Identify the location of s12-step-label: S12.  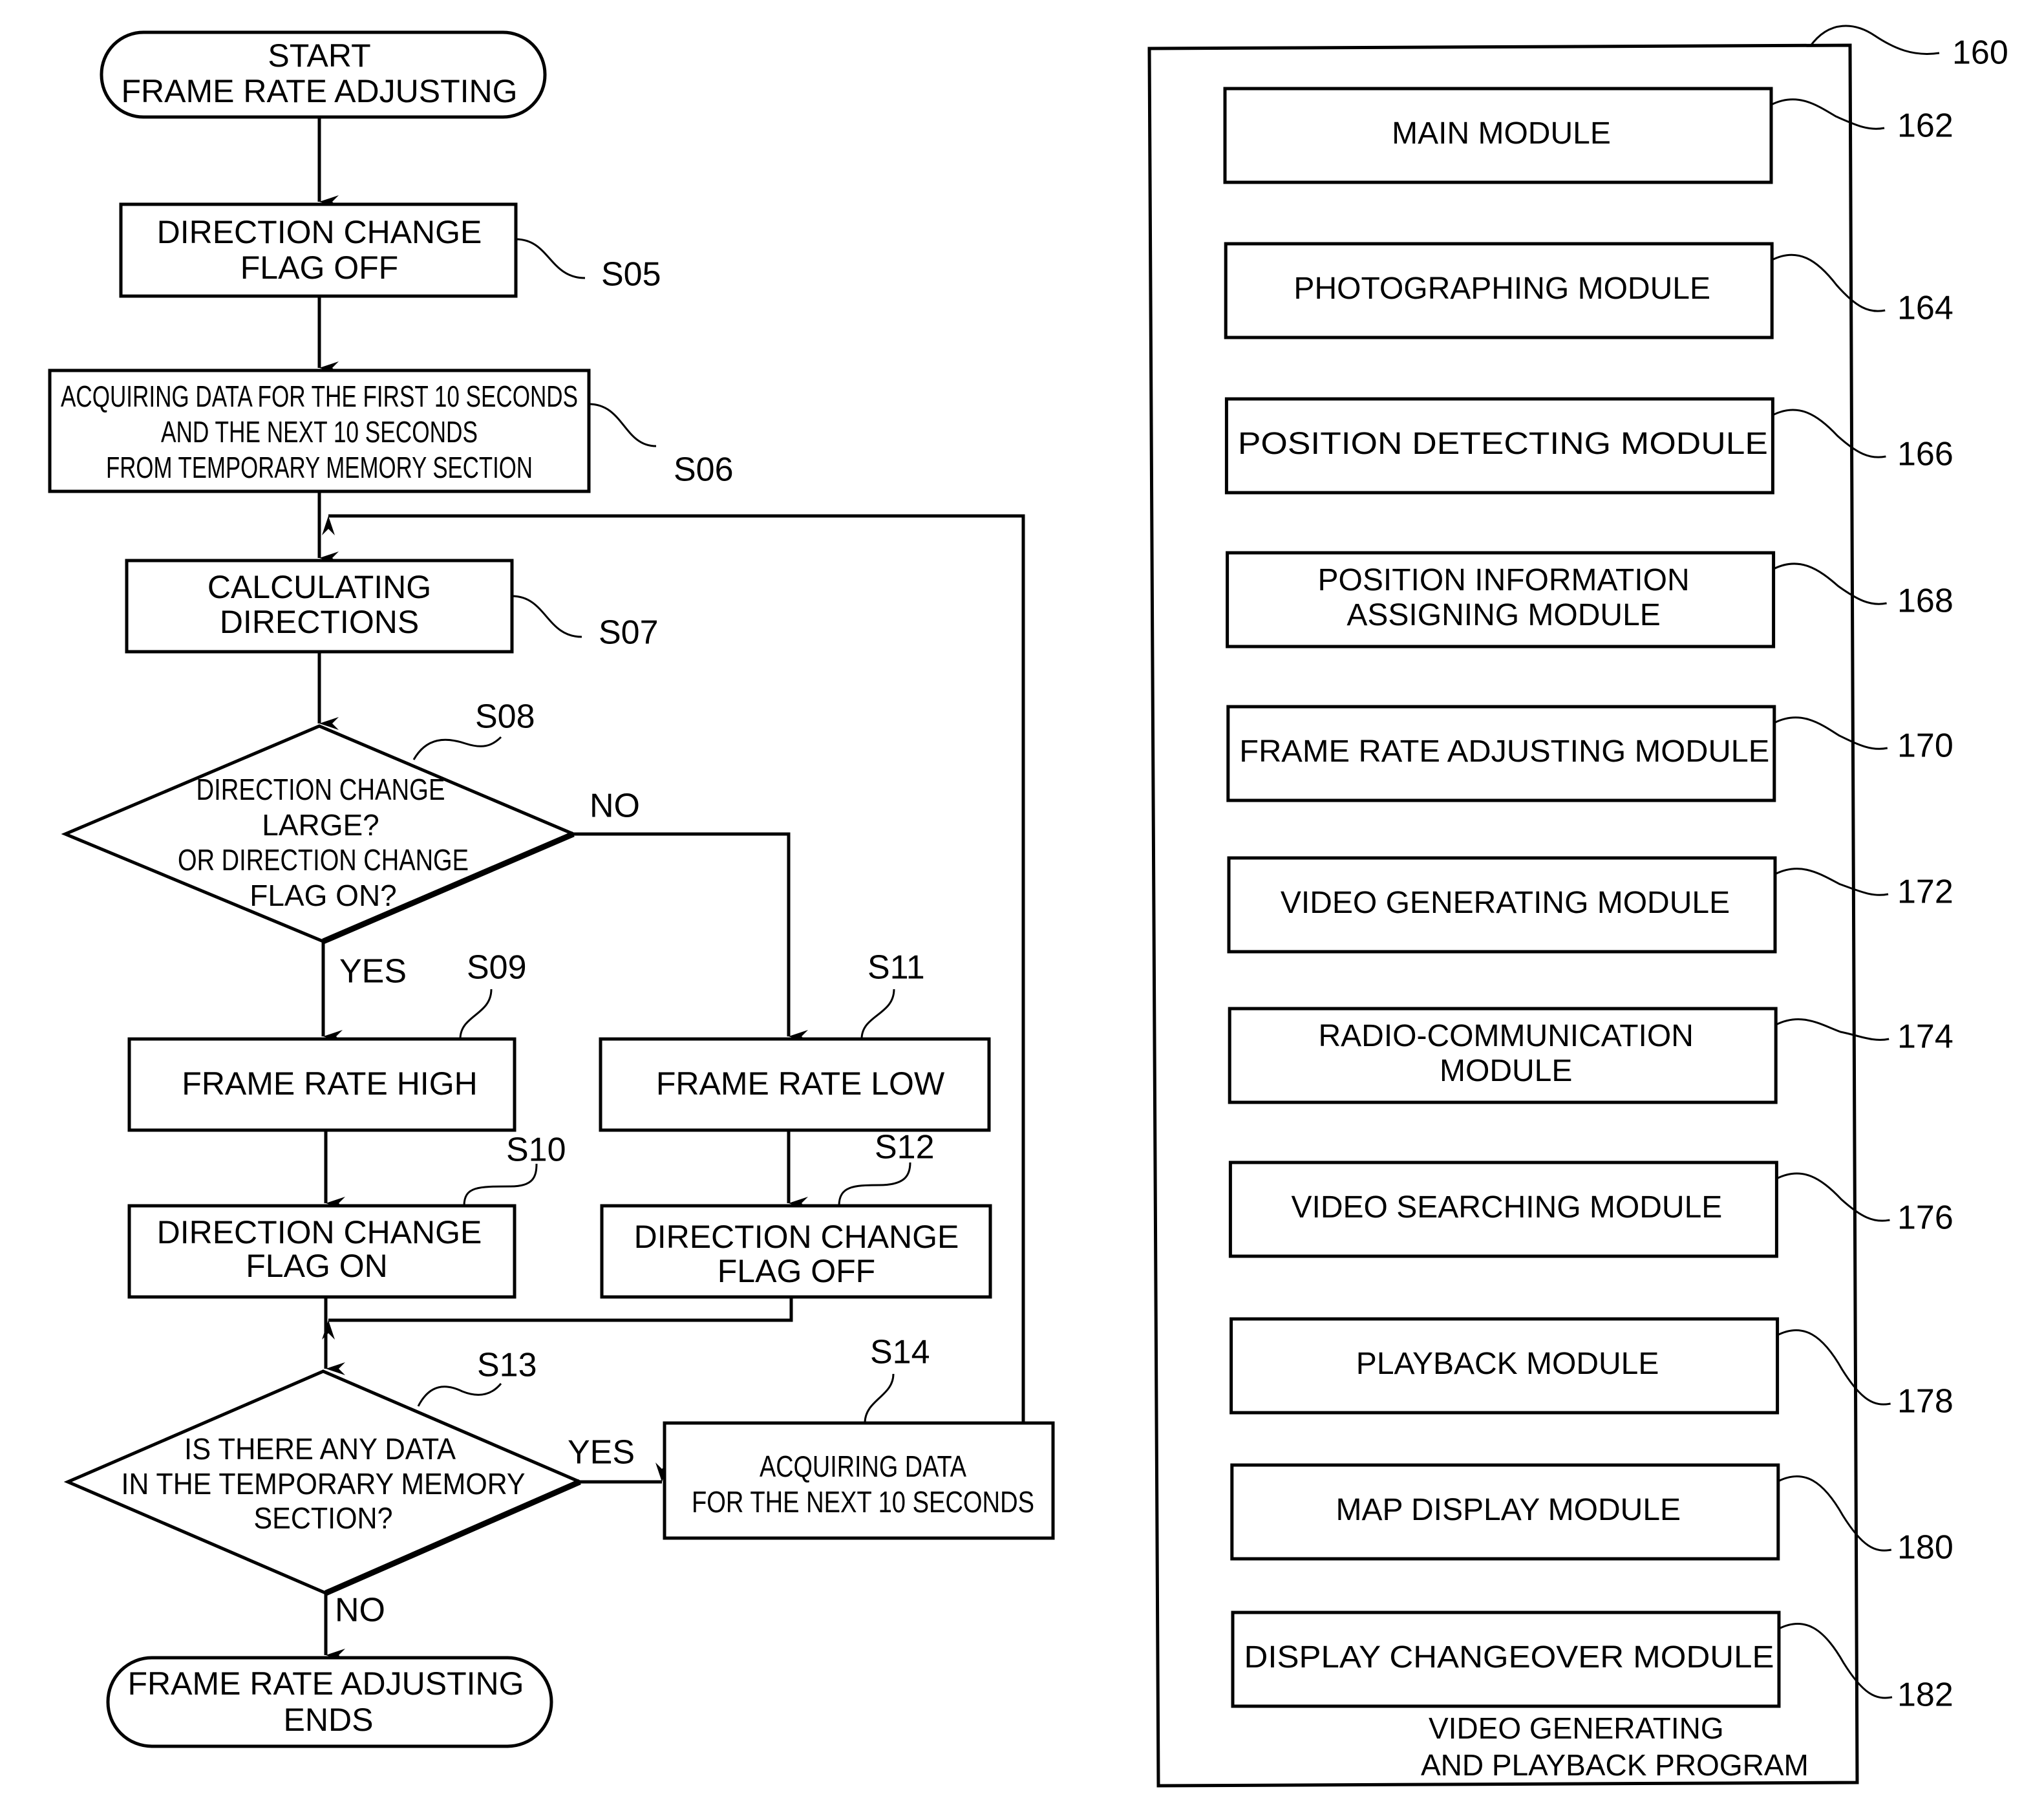
(905, 1147).